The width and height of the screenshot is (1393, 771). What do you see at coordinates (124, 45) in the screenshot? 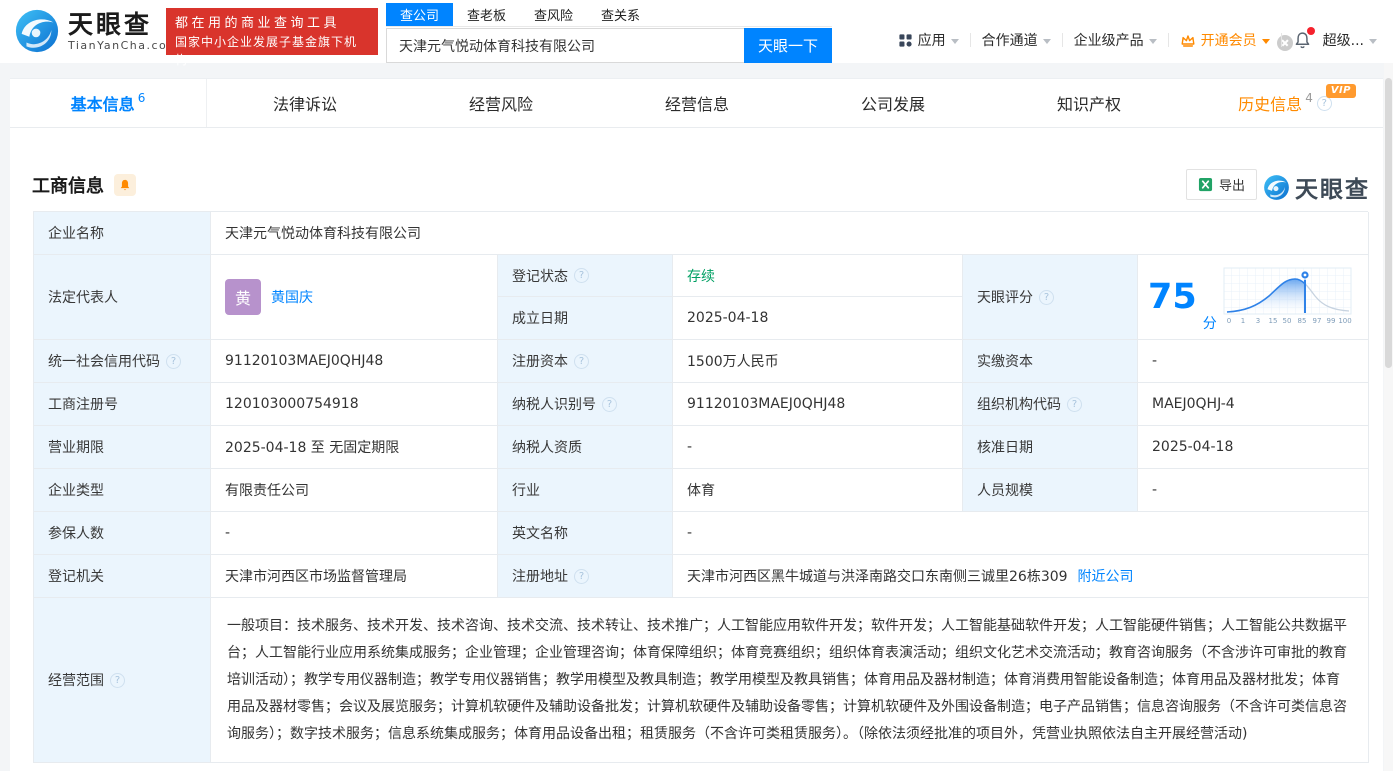
I see `brand-domain: TianYanCha.com` at bounding box center [124, 45].